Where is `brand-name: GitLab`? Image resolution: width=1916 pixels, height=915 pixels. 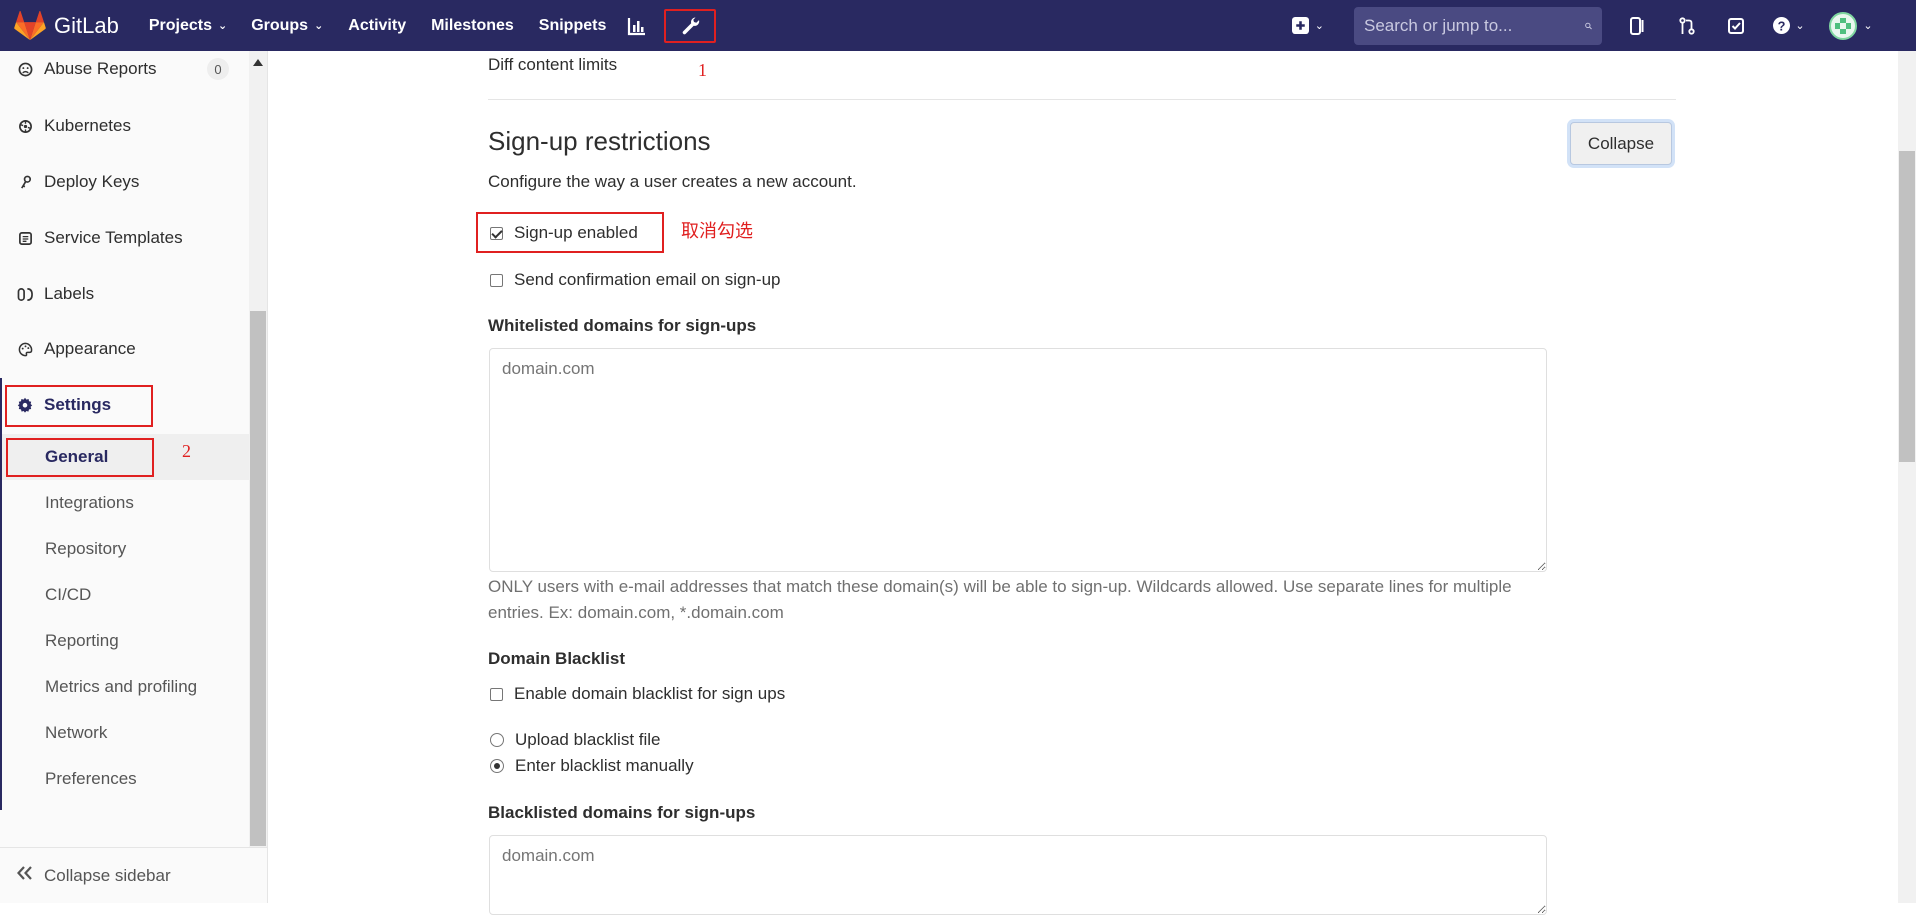 brand-name: GitLab is located at coordinates (86, 25).